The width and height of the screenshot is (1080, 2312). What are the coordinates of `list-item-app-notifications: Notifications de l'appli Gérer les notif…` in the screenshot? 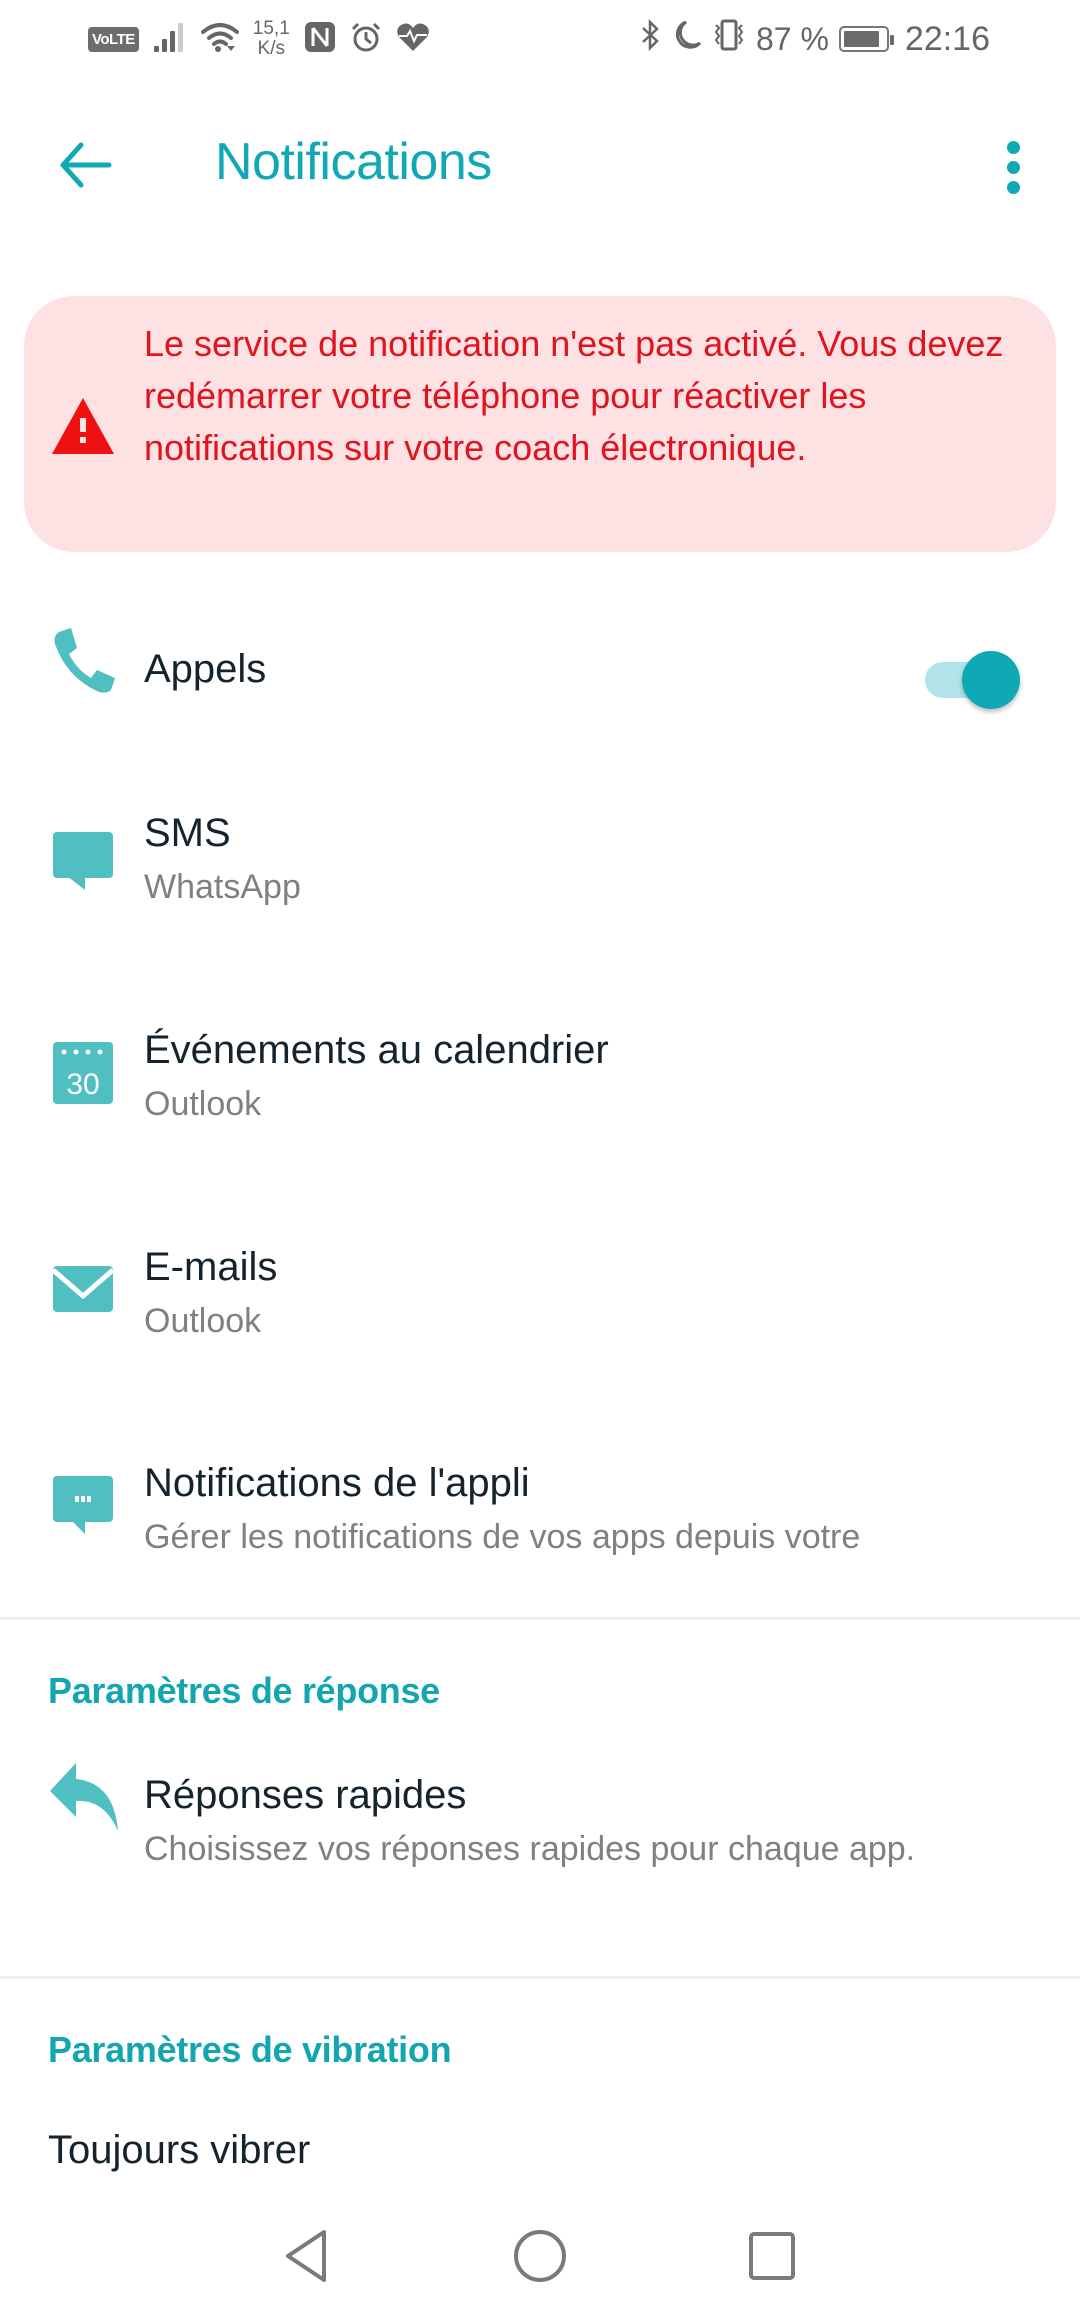 It's located at (540, 1513).